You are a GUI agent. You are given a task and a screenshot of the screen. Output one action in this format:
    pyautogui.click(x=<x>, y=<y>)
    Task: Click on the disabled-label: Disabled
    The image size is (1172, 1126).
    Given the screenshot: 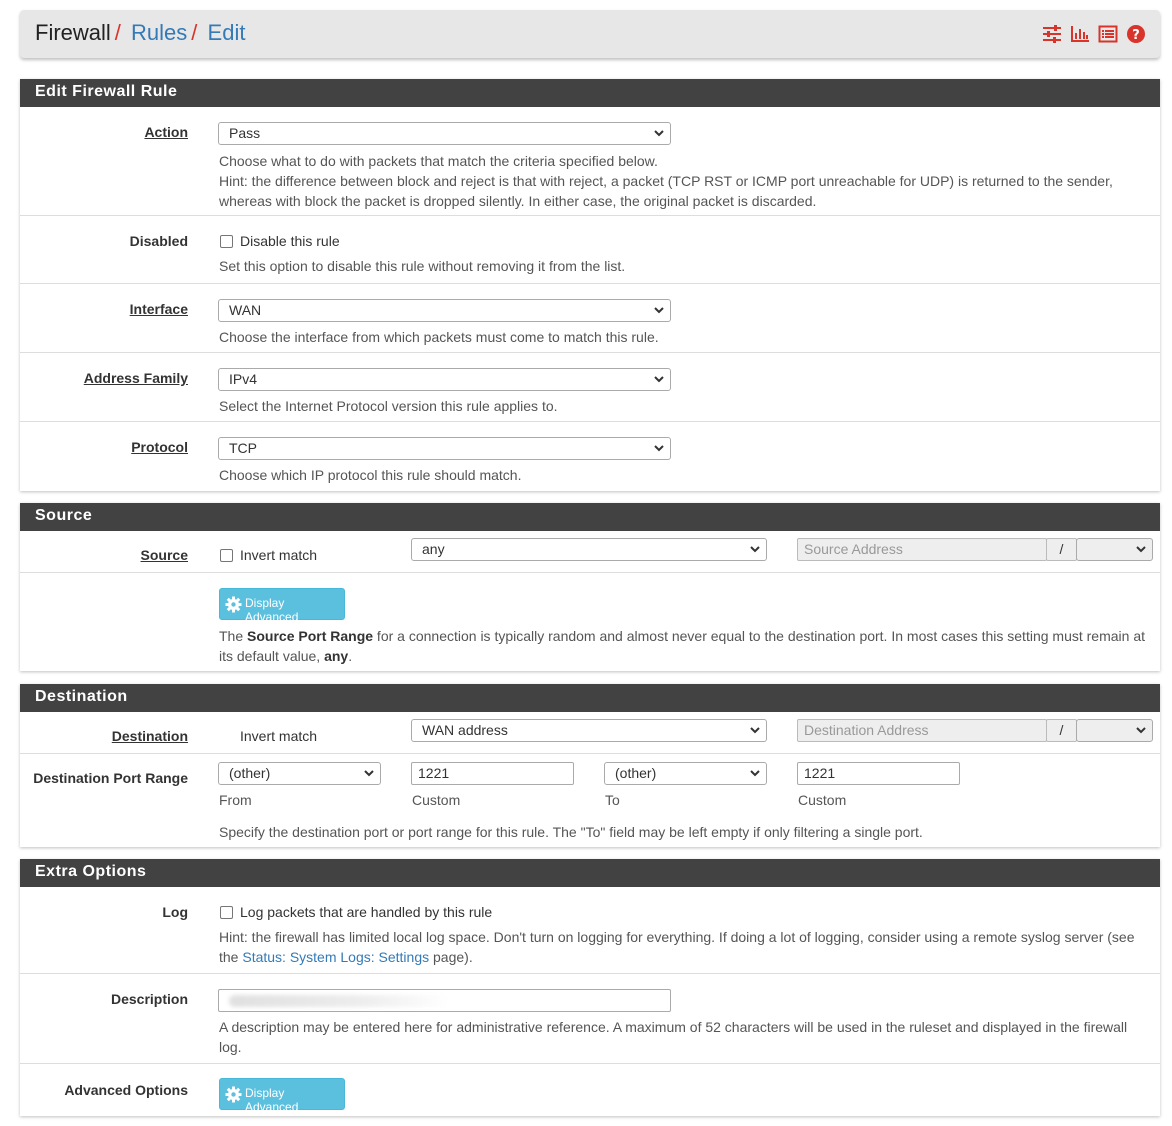 What is the action you would take?
    pyautogui.click(x=158, y=241)
    